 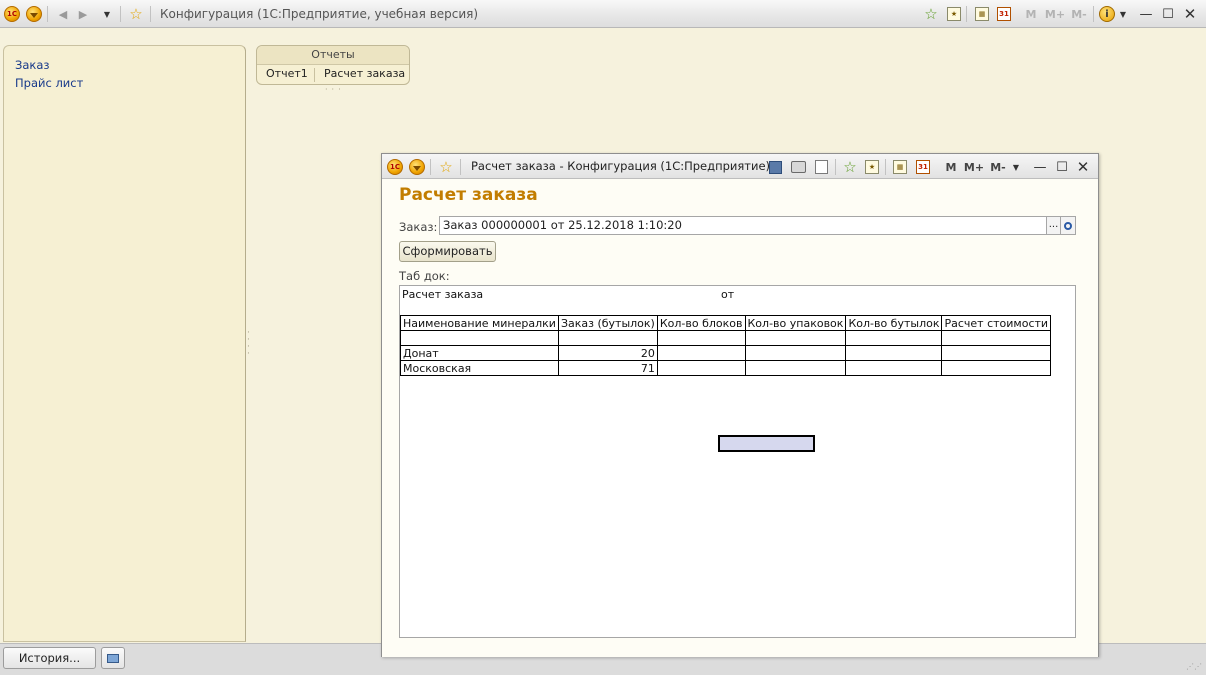 What do you see at coordinates (607, 353) in the screenshot?
I see `table-cell: 20` at bounding box center [607, 353].